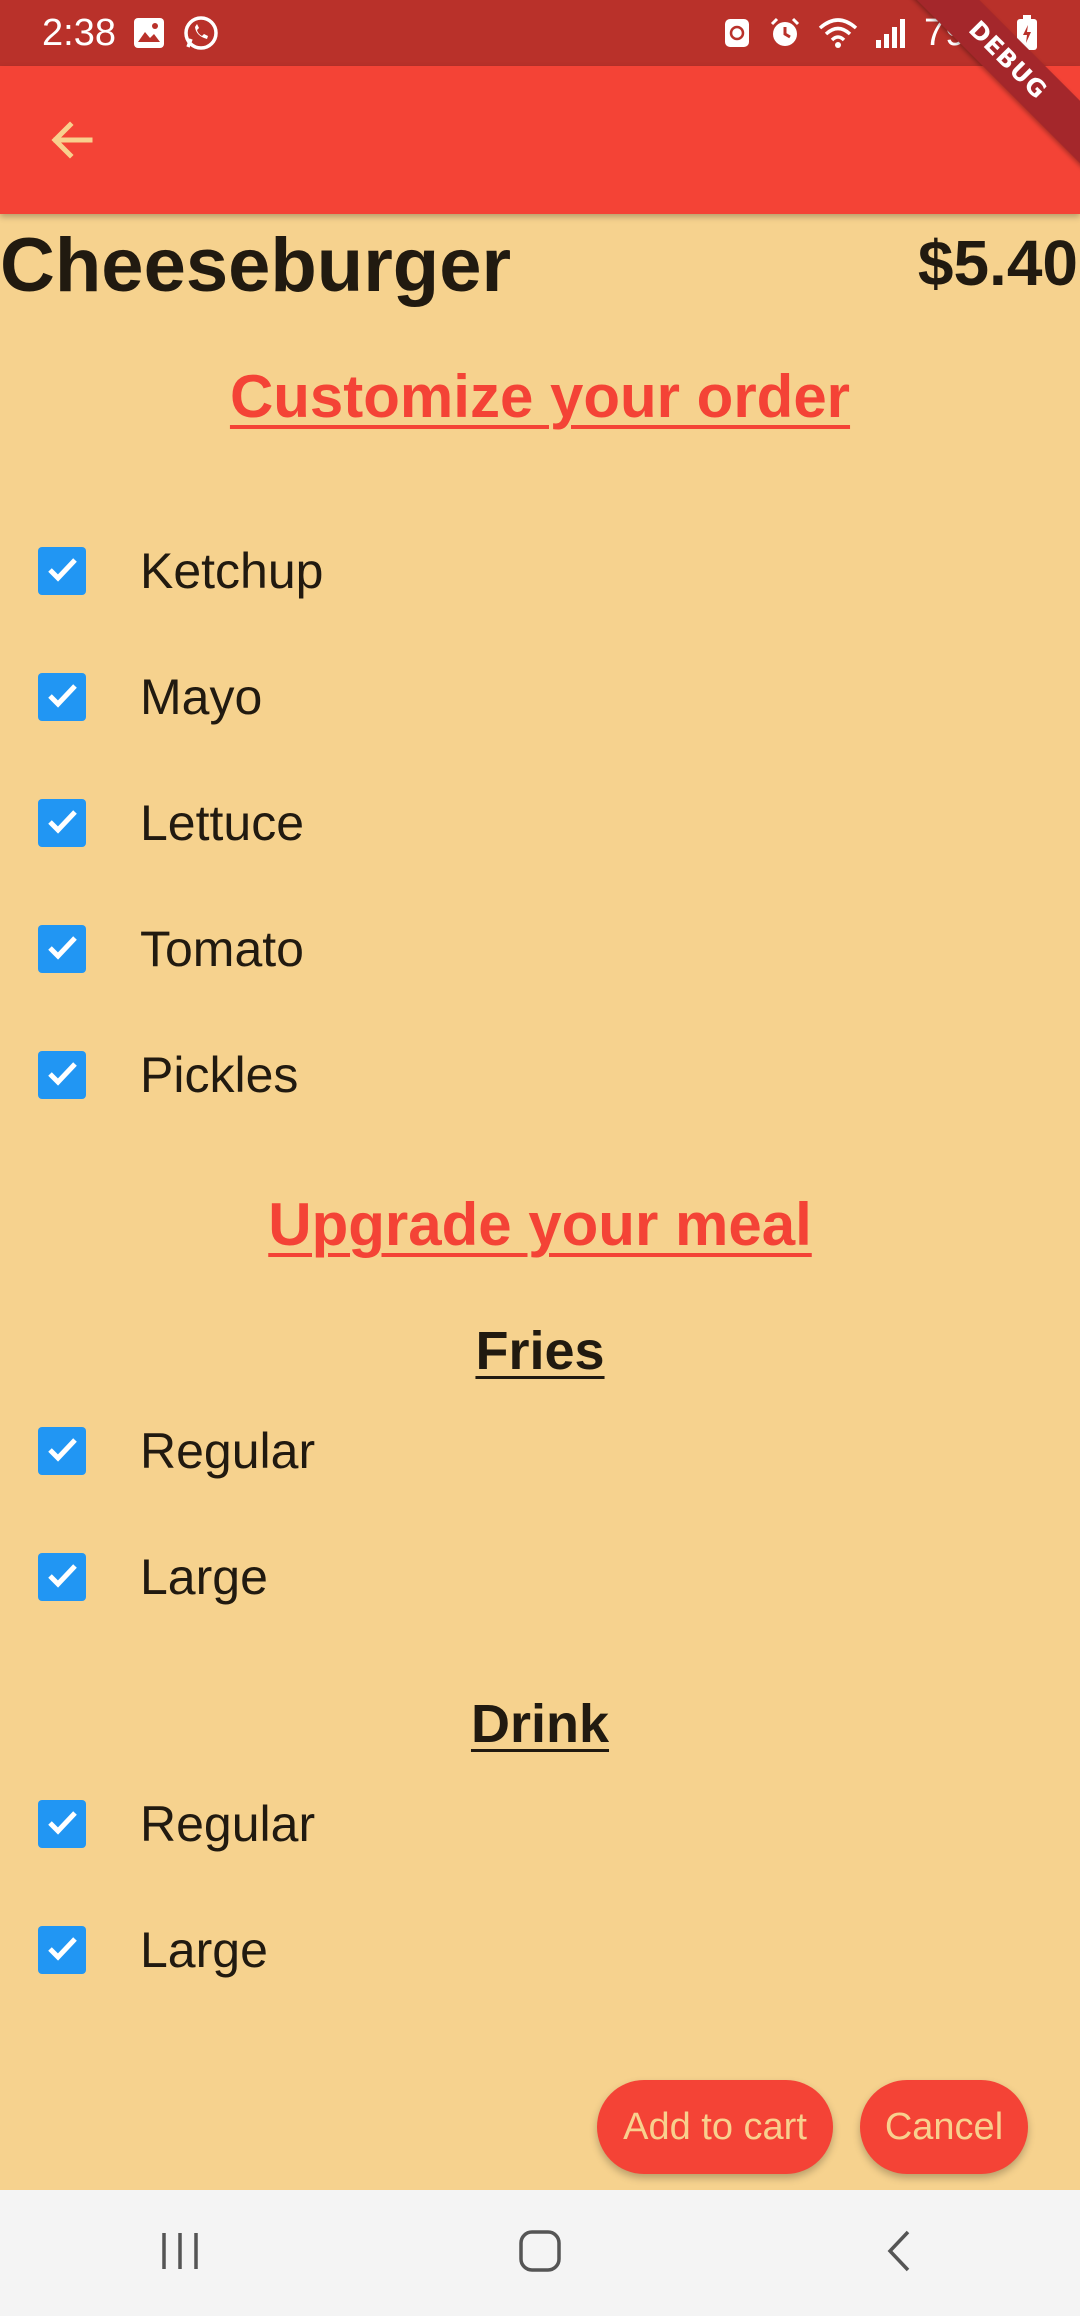 Image resolution: width=1080 pixels, height=2316 pixels. I want to click on option-fries-regular: Regular, so click(488, 1451).